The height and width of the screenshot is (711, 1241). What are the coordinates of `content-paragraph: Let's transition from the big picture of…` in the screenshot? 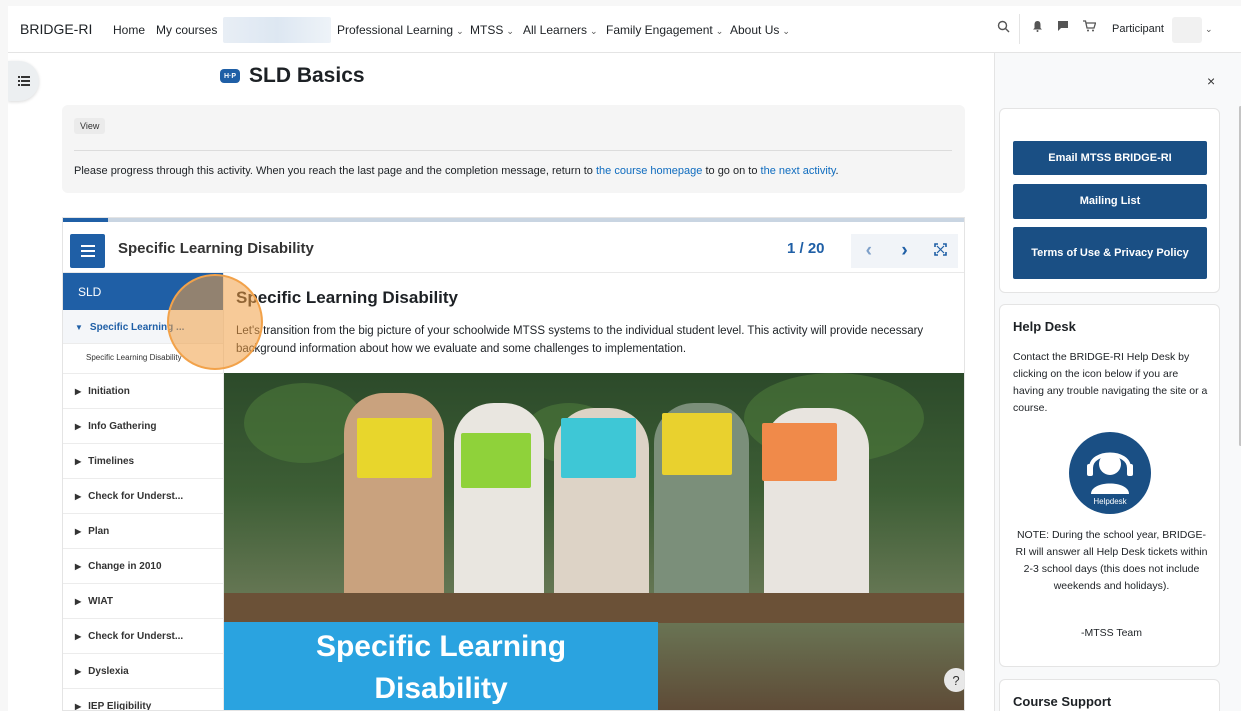 It's located at (580, 340).